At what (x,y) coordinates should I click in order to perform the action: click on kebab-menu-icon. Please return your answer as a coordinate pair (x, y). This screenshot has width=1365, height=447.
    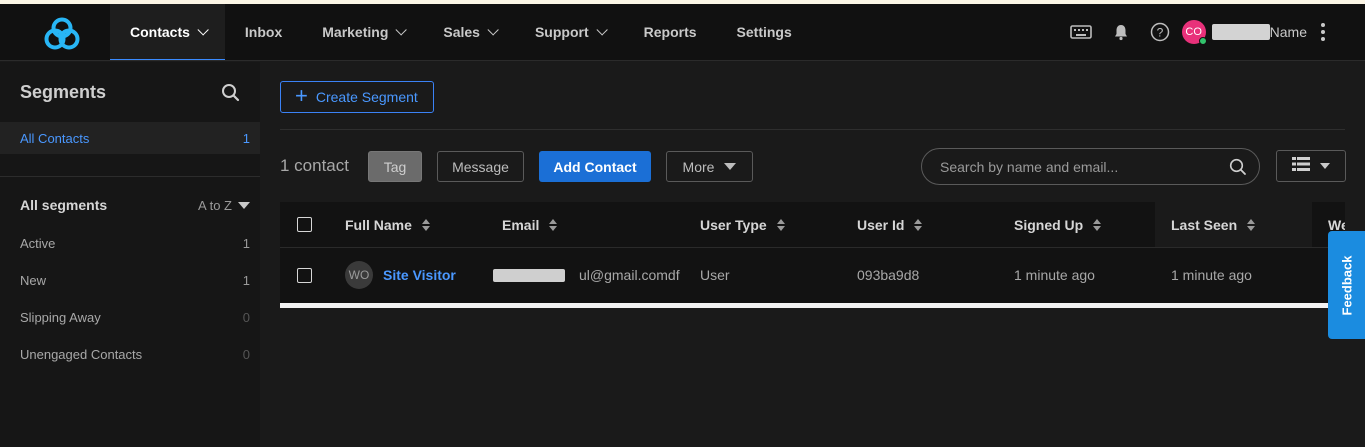
    Looking at the image, I should click on (1323, 32).